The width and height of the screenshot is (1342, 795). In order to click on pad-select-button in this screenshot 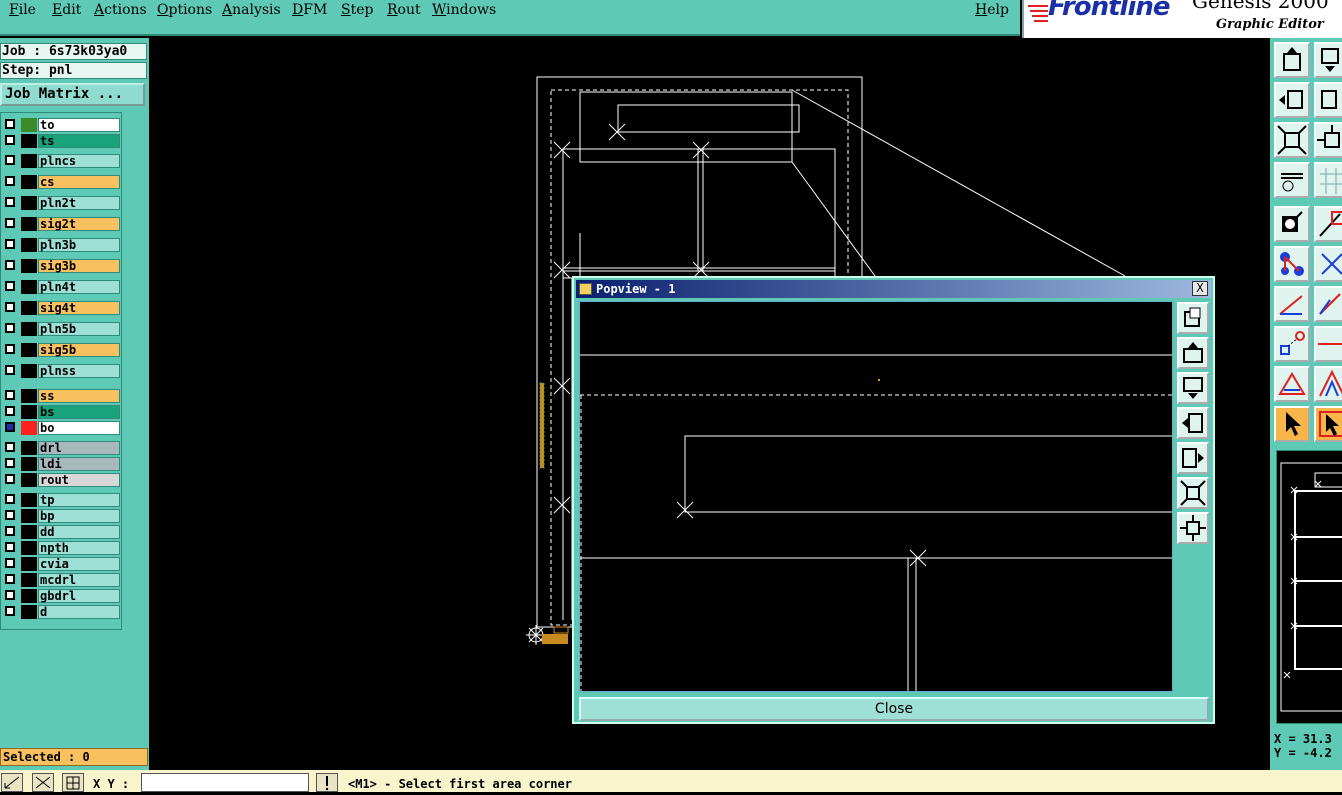, I will do `click(1292, 224)`.